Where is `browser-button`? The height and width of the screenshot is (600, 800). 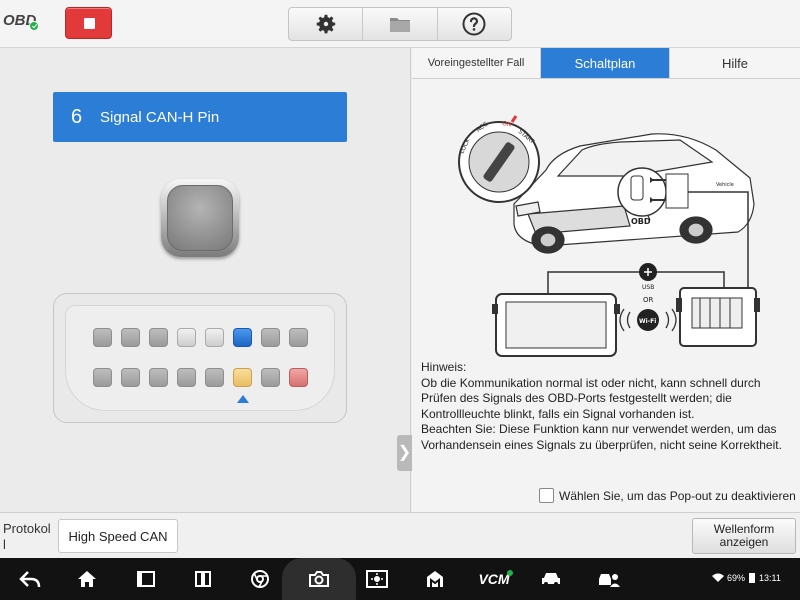 browser-button is located at coordinates (260, 579).